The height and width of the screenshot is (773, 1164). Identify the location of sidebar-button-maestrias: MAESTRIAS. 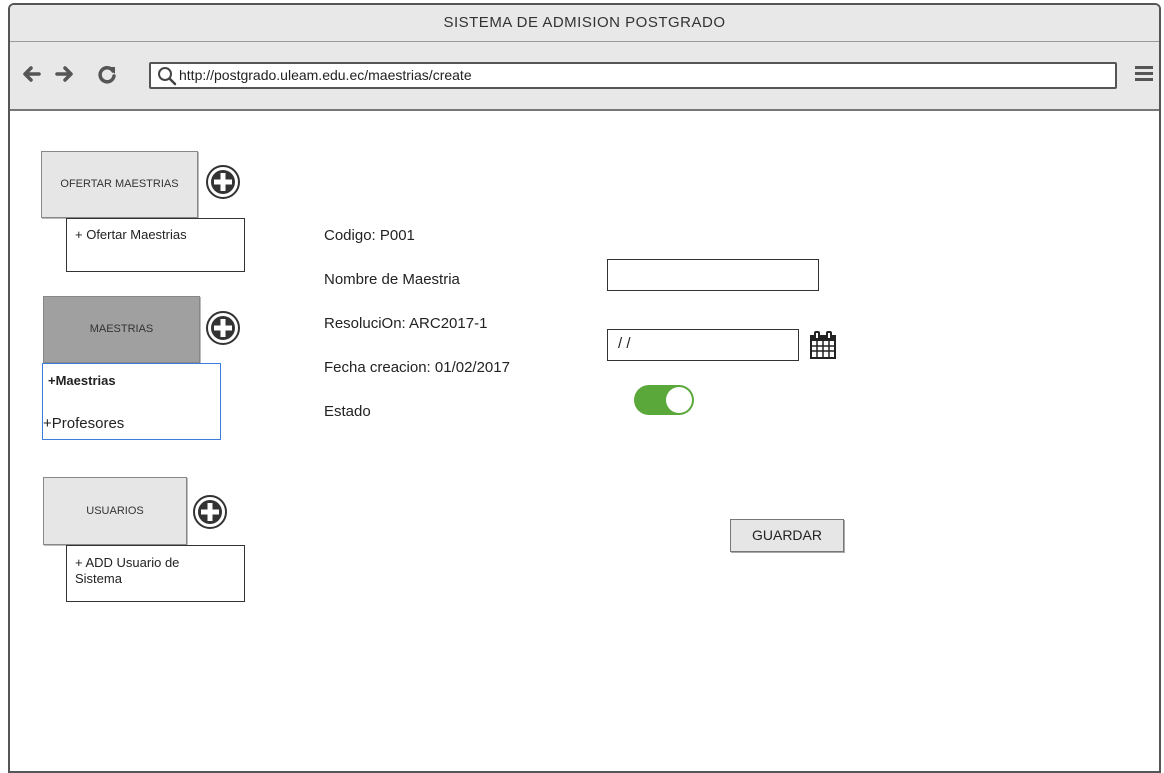
(121, 329).